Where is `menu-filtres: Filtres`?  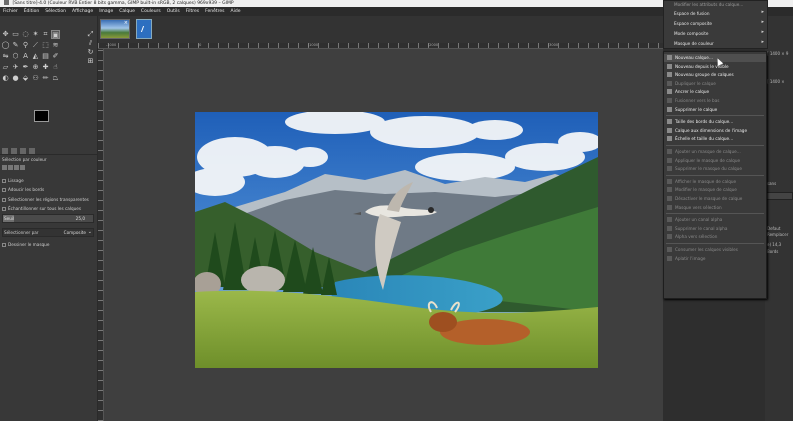
menu-filtres: Filtres is located at coordinates (192, 11).